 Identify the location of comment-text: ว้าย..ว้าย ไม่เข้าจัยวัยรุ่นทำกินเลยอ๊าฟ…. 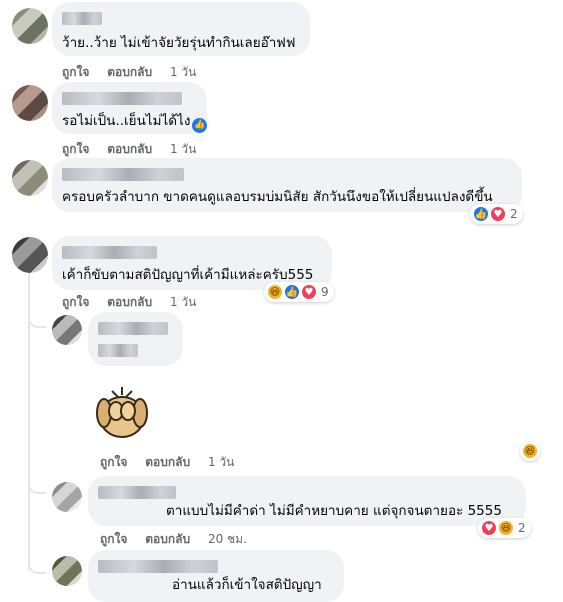
(179, 43).